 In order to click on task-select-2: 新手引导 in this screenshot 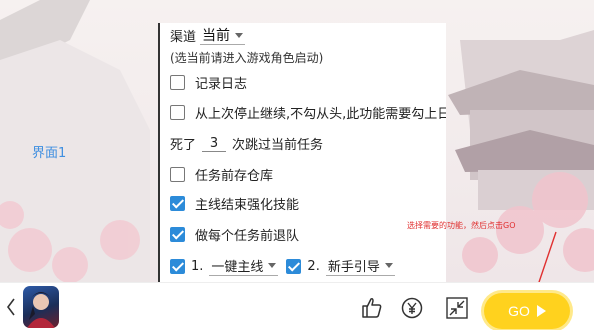, I will do `click(360, 266)`.